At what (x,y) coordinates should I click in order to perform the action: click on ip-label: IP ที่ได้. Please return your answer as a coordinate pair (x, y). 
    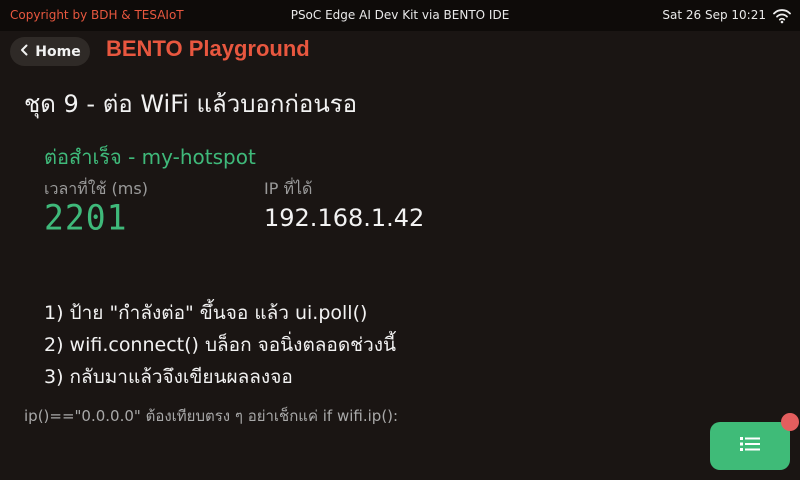
    Looking at the image, I should click on (288, 188).